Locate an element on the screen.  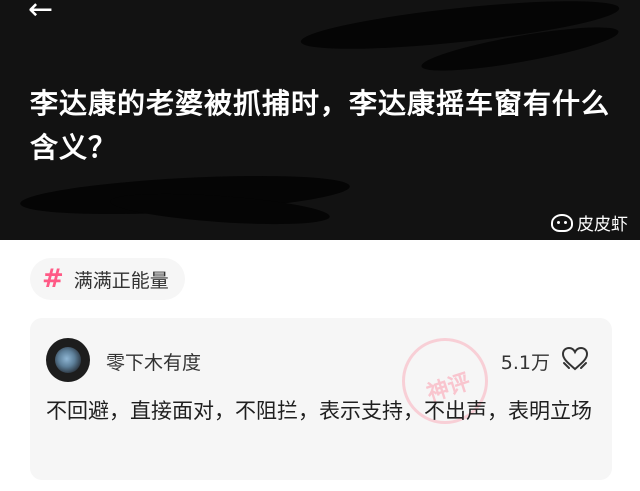
avatar-image is located at coordinates (68, 360).